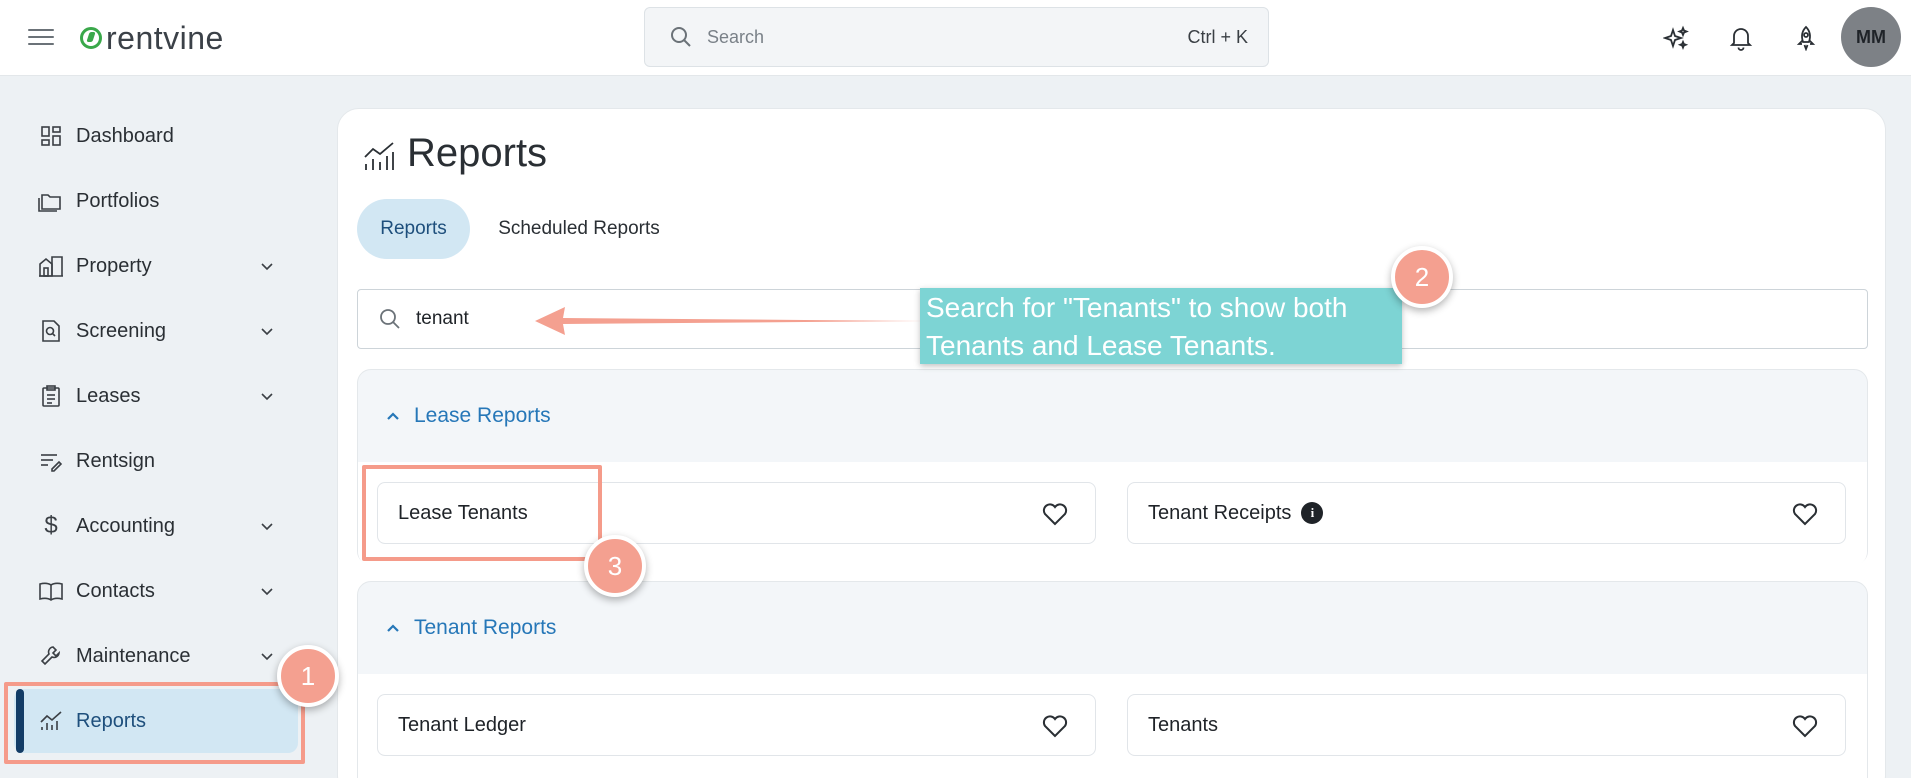 The image size is (1911, 778). I want to click on sign-icon, so click(51, 461).